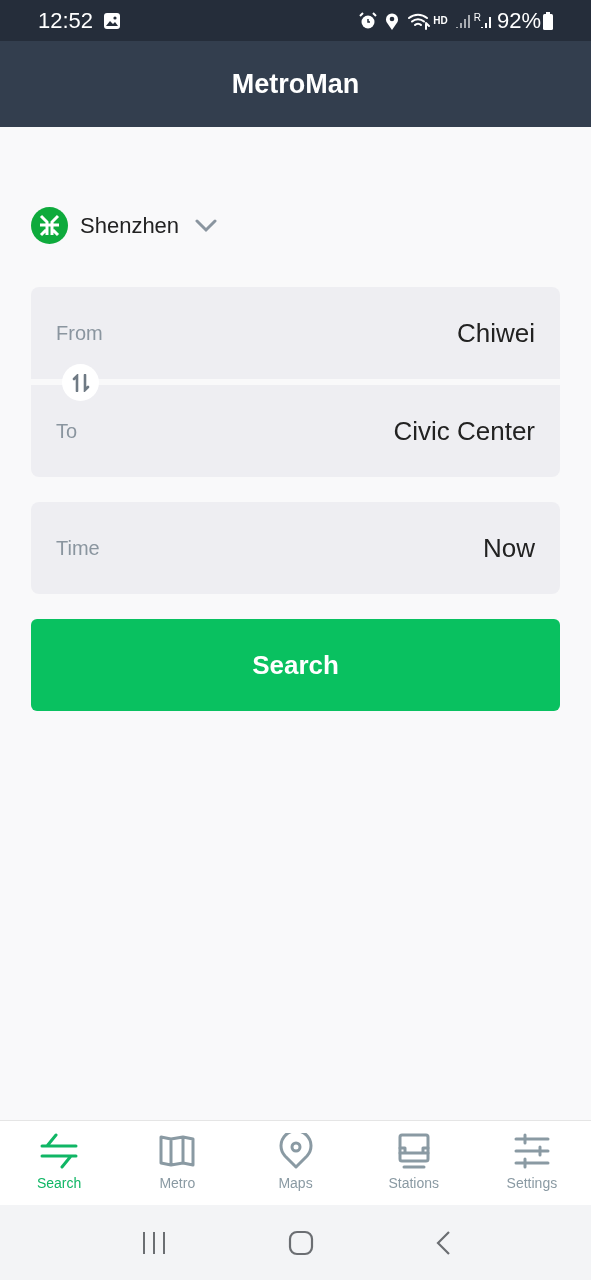 This screenshot has height=1280, width=591. Describe the element at coordinates (531, 1150) in the screenshot. I see `sliders-icon` at that location.